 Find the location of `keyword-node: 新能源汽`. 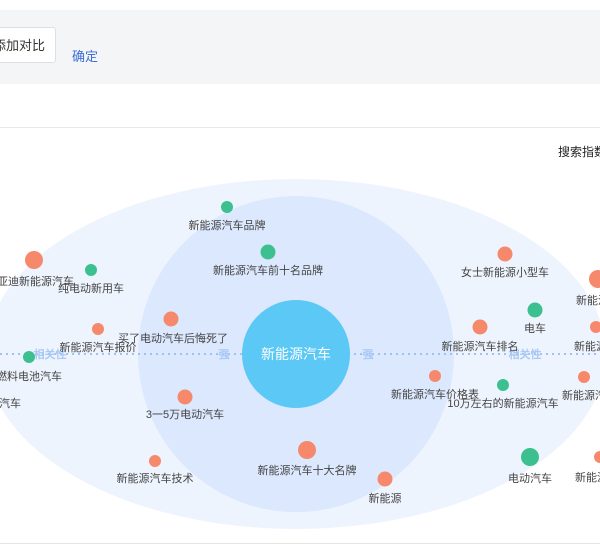

keyword-node: 新能源汽 is located at coordinates (587, 467).